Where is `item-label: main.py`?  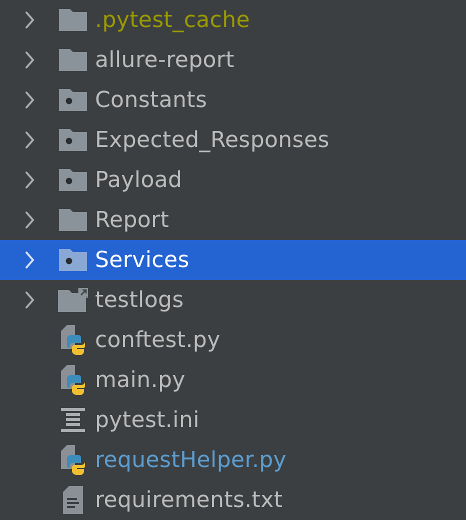 item-label: main.py is located at coordinates (140, 380).